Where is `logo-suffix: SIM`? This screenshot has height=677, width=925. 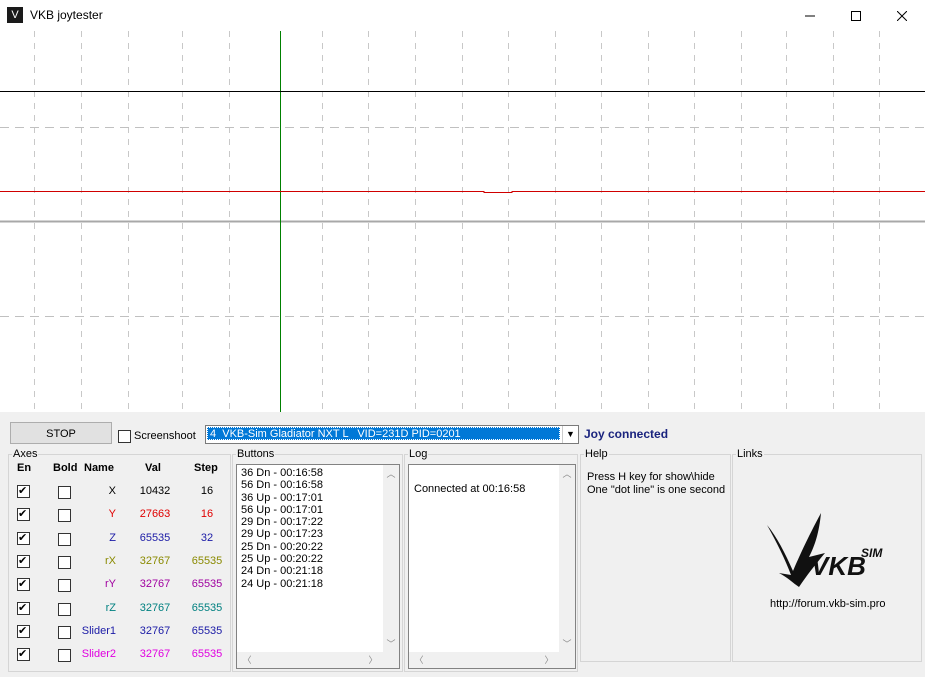
logo-suffix: SIM is located at coordinates (872, 553).